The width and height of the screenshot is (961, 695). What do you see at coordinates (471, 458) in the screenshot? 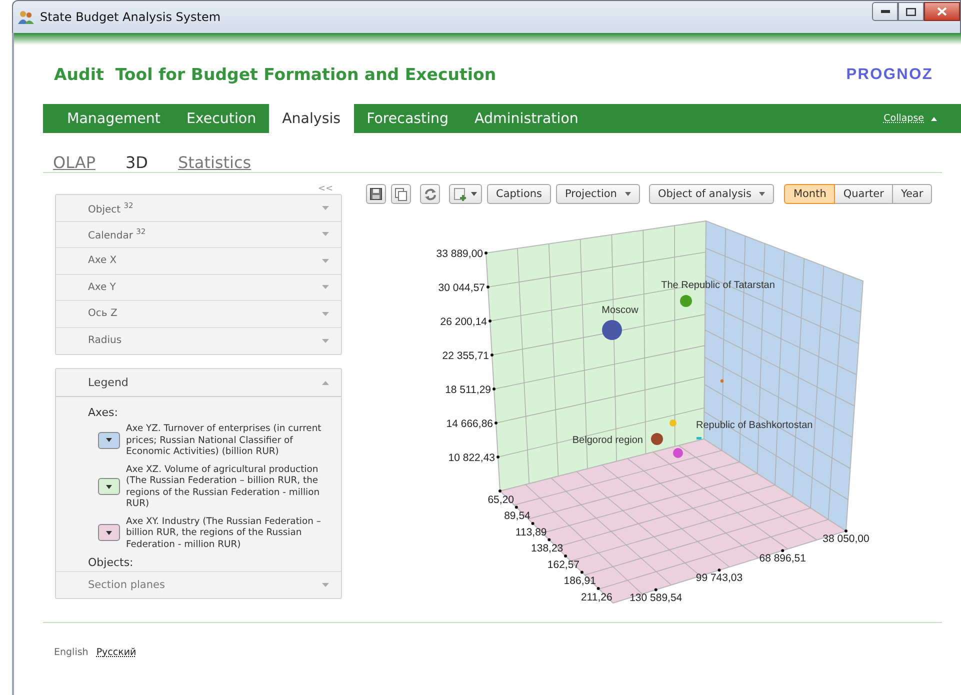
I see `axis-tick-label: 10 822,43` at bounding box center [471, 458].